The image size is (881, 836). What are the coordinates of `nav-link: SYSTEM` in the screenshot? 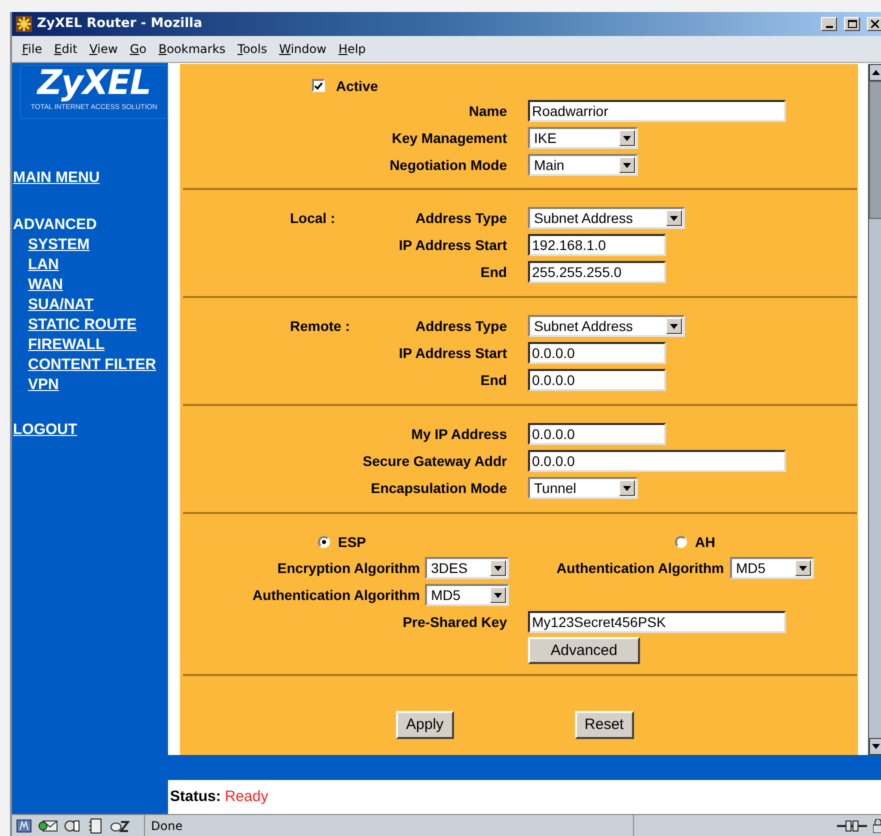 It's located at (59, 244).